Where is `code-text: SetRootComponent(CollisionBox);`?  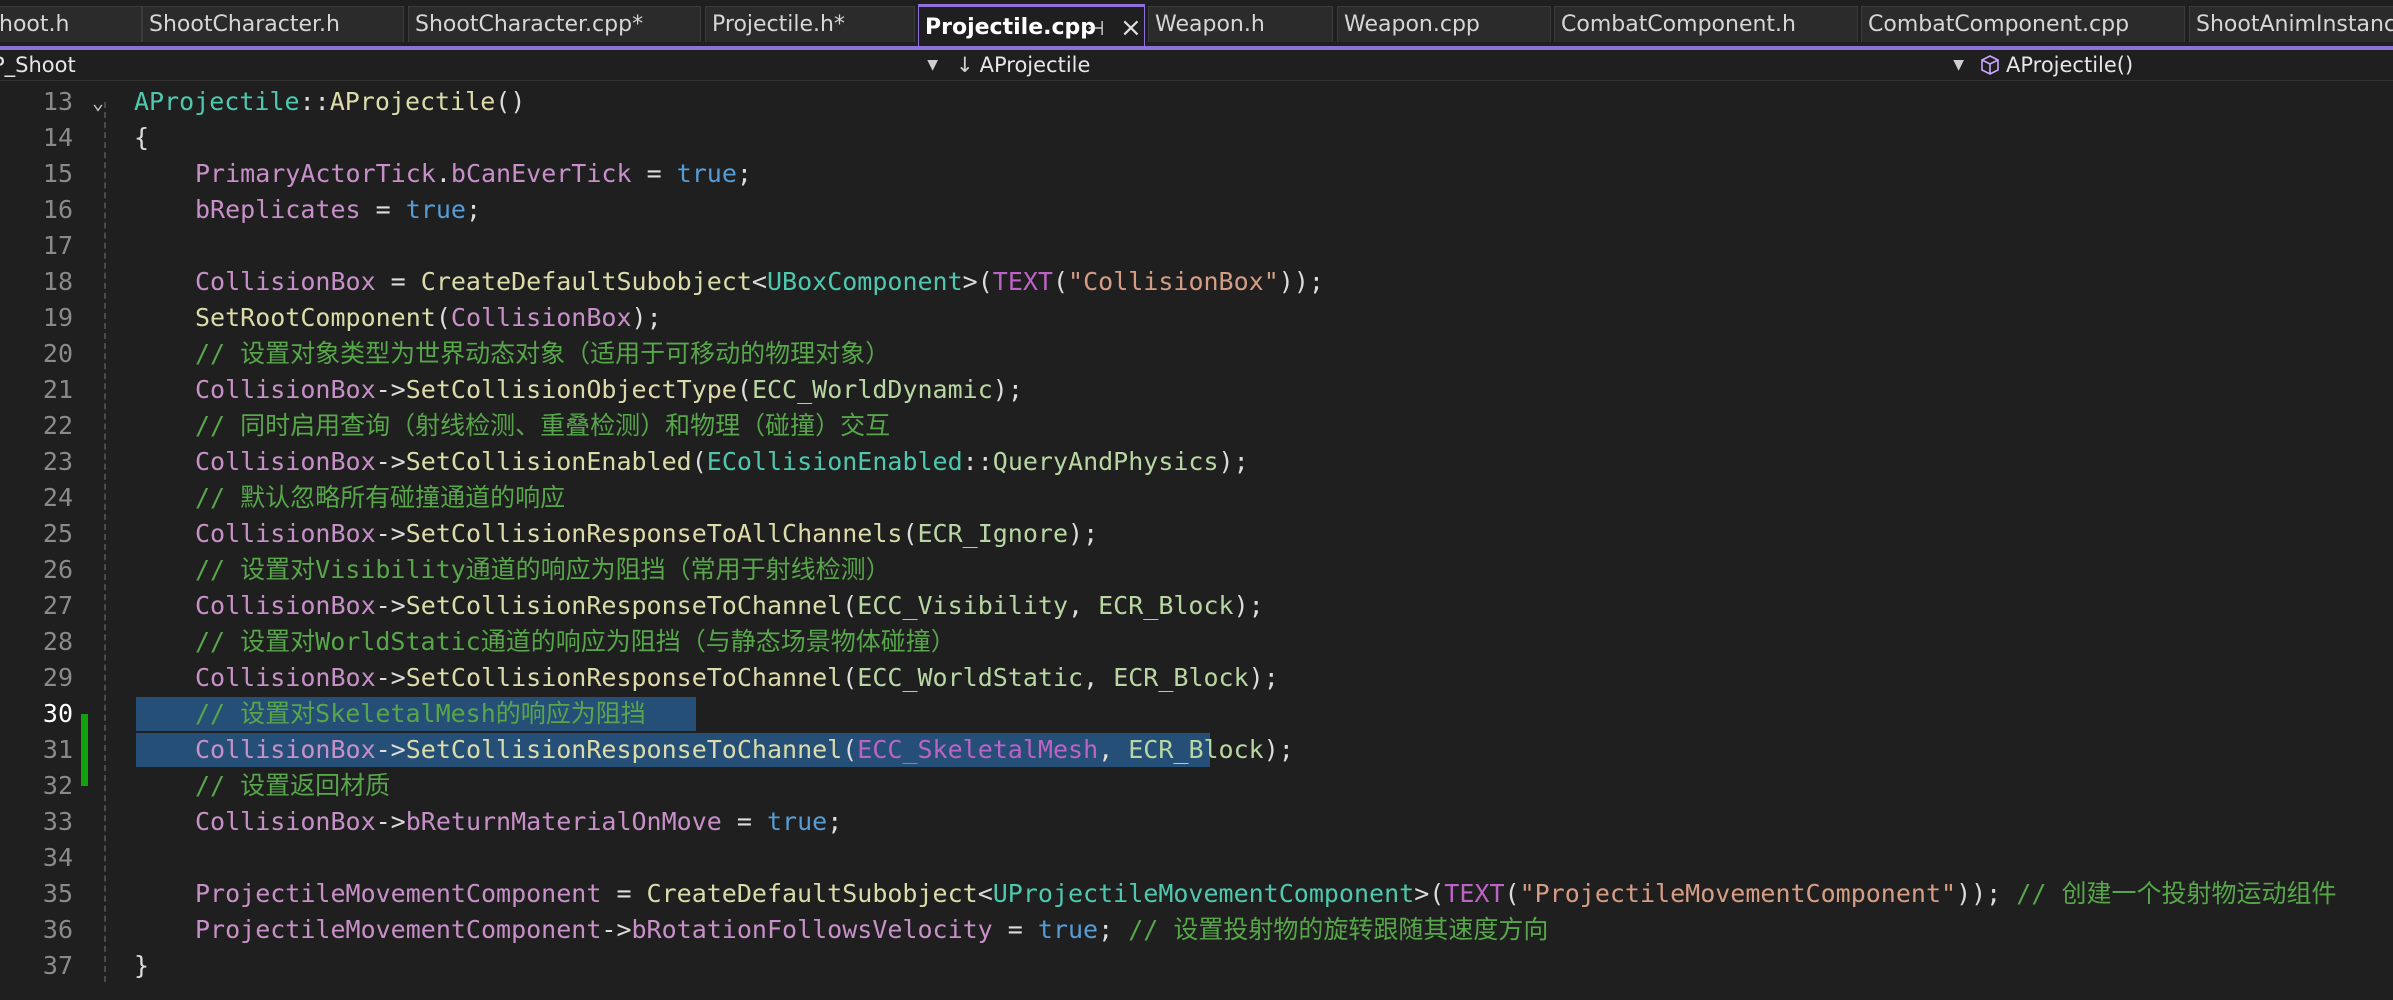 code-text: SetRootComponent(CollisionBox); is located at coordinates (428, 318).